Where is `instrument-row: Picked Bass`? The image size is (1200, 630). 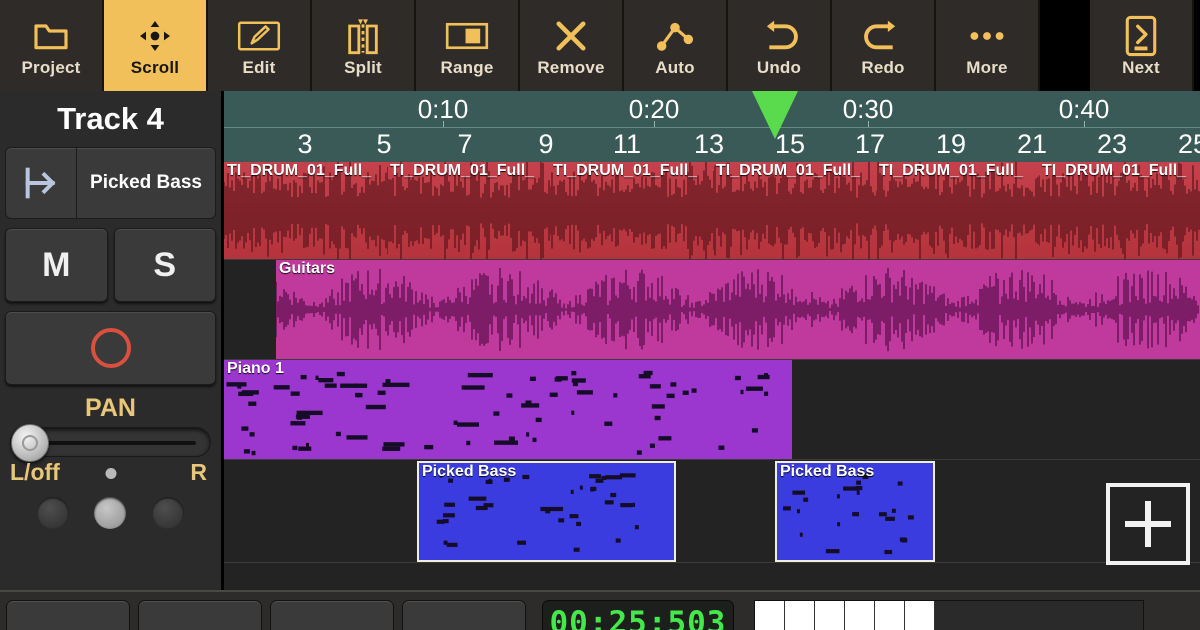 instrument-row: Picked Bass is located at coordinates (110, 183).